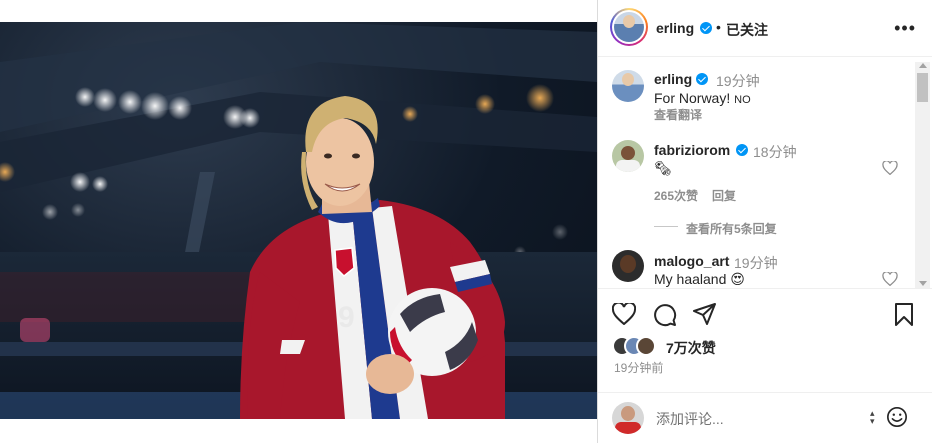  I want to click on replies-line, so click(666, 226).